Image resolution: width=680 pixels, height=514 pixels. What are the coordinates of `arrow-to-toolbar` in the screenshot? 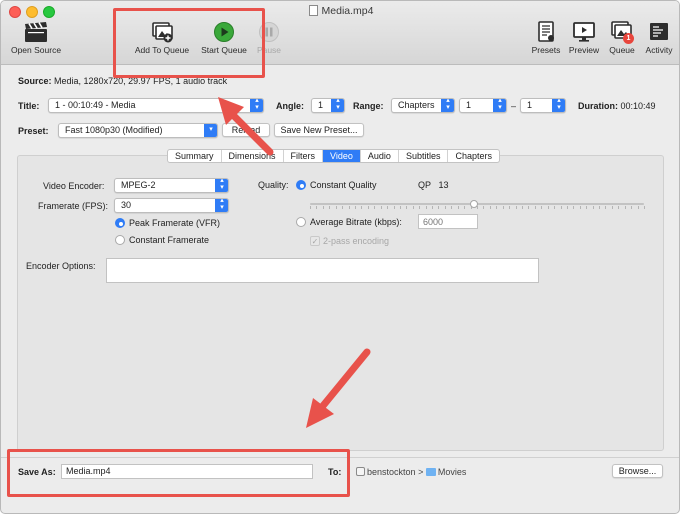 It's located at (246, 126).